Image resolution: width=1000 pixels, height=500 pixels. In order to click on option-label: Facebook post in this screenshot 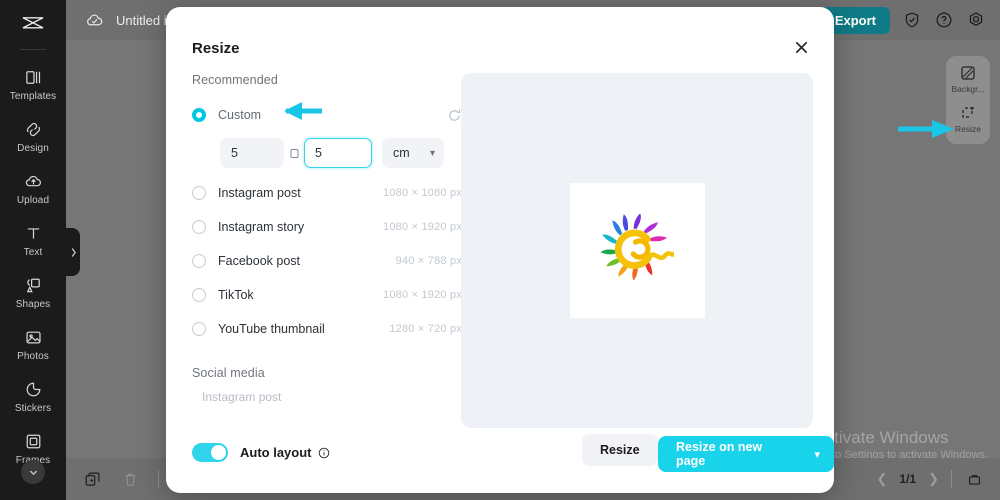, I will do `click(259, 261)`.